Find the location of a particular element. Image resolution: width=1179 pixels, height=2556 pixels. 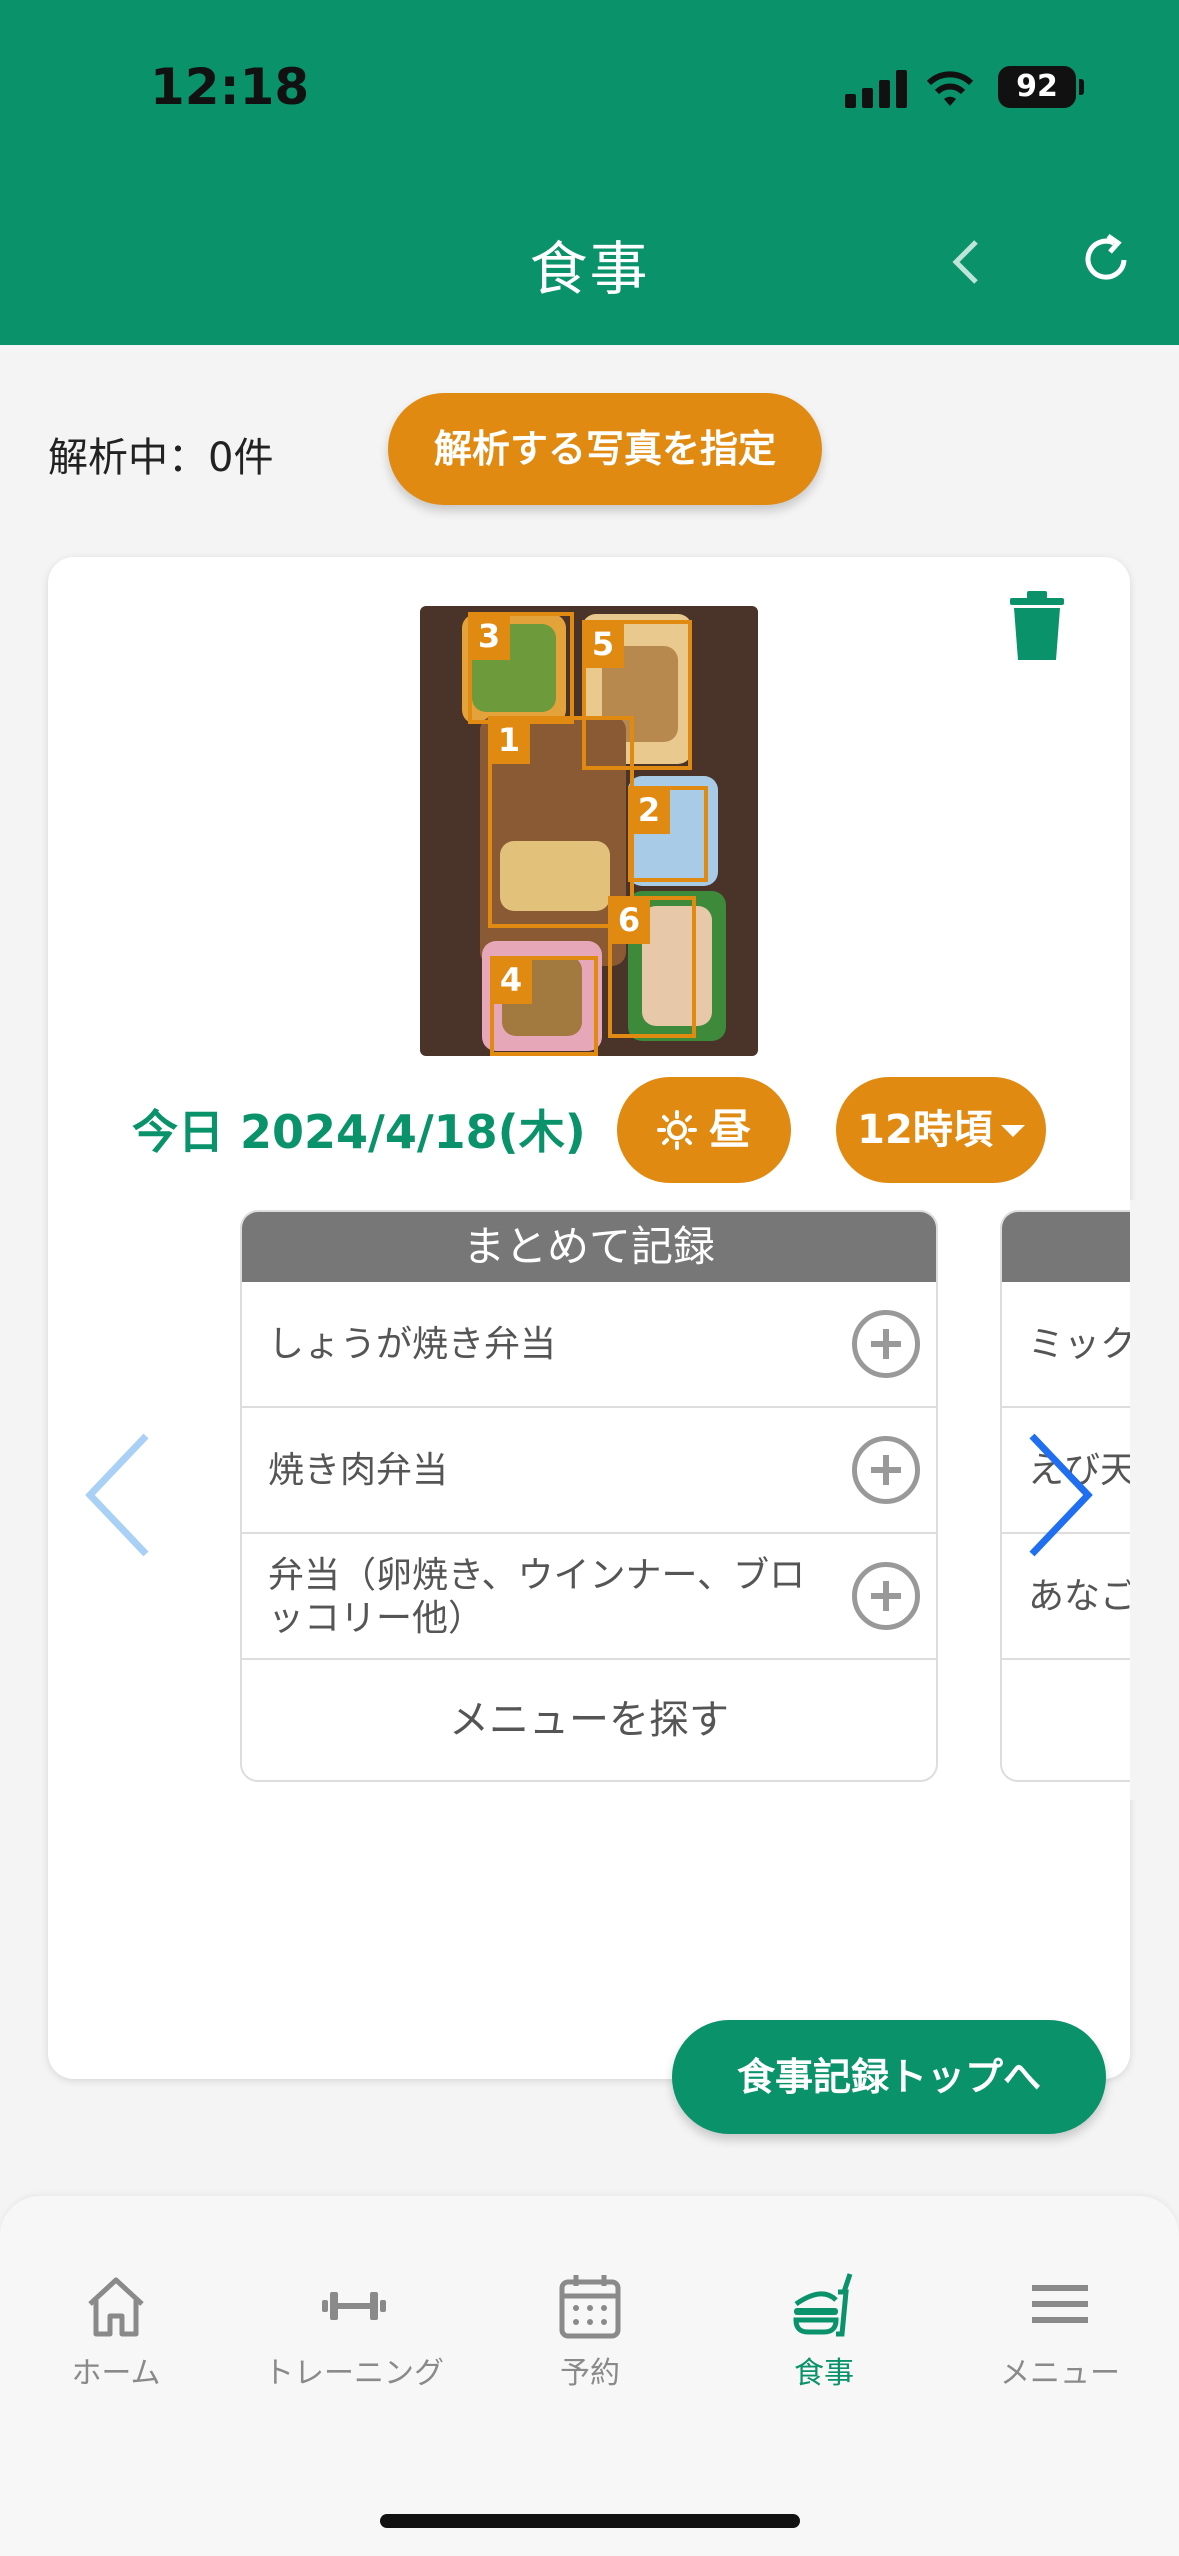

search-menu-button: メニューを探す is located at coordinates (589, 1720).